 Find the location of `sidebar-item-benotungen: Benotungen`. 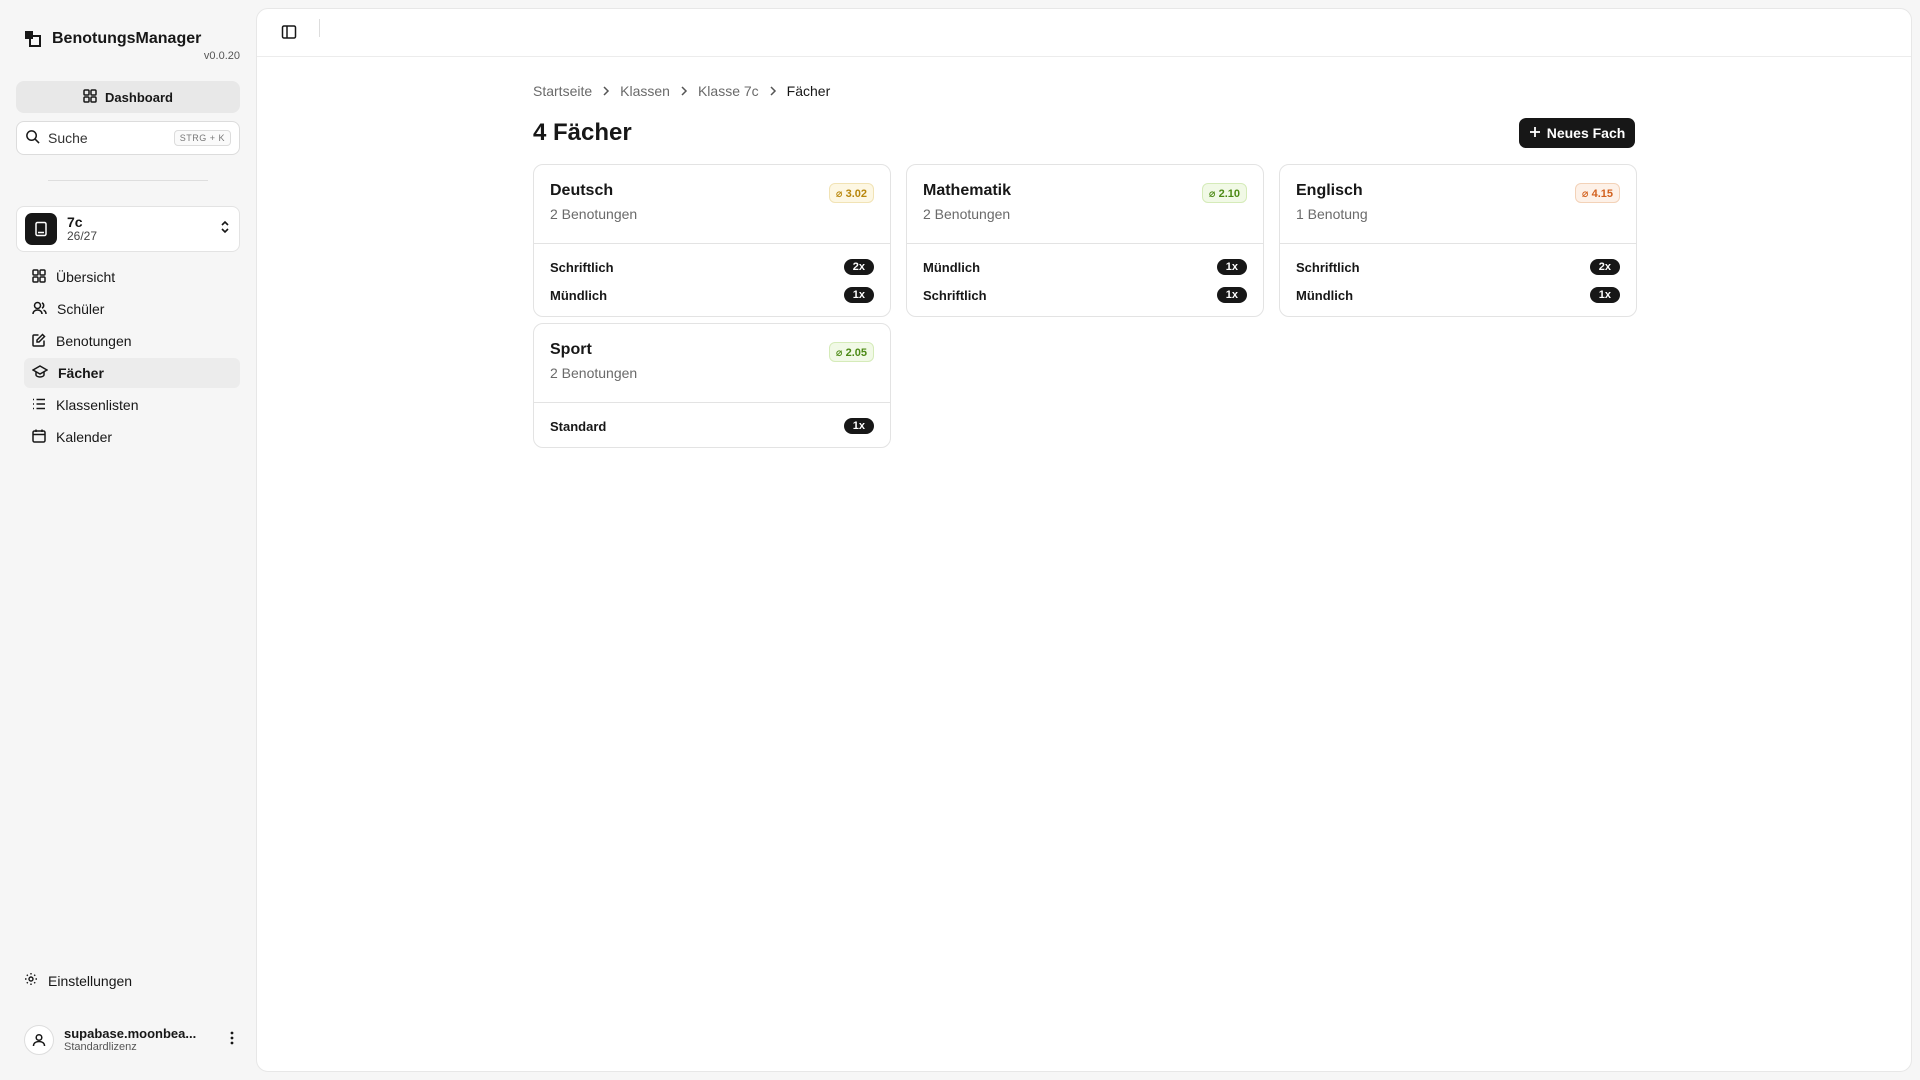

sidebar-item-benotungen: Benotungen is located at coordinates (132, 341).